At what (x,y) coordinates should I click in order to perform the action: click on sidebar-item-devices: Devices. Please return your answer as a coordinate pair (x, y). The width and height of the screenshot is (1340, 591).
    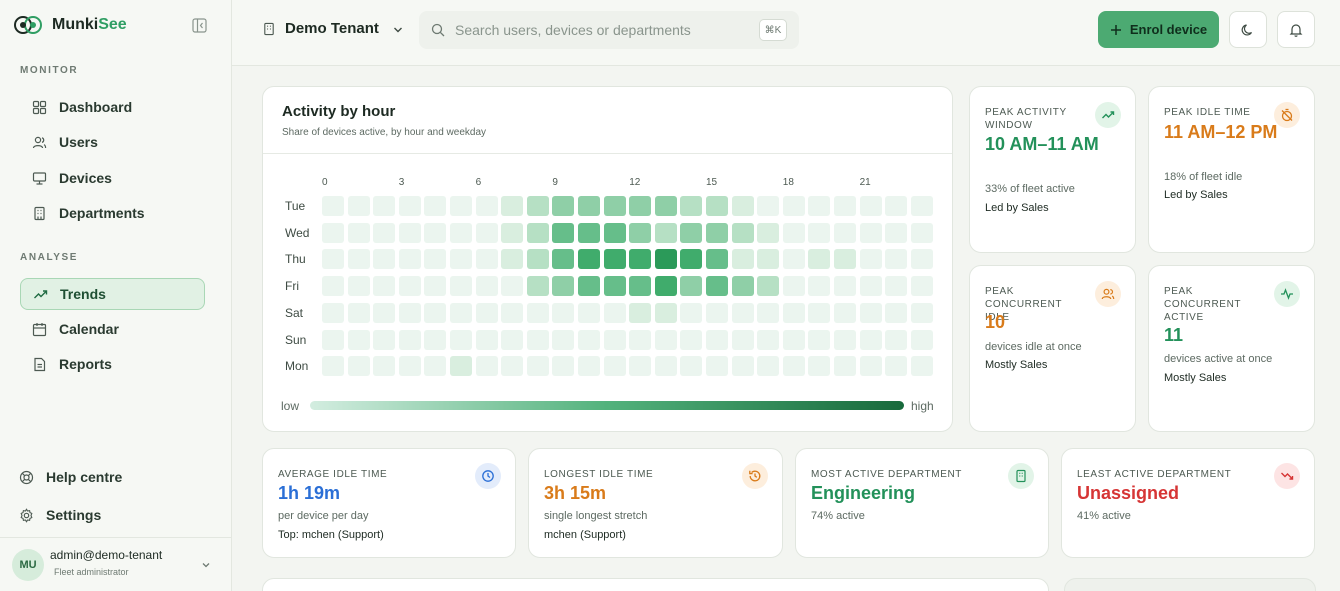
    Looking at the image, I should click on (112, 178).